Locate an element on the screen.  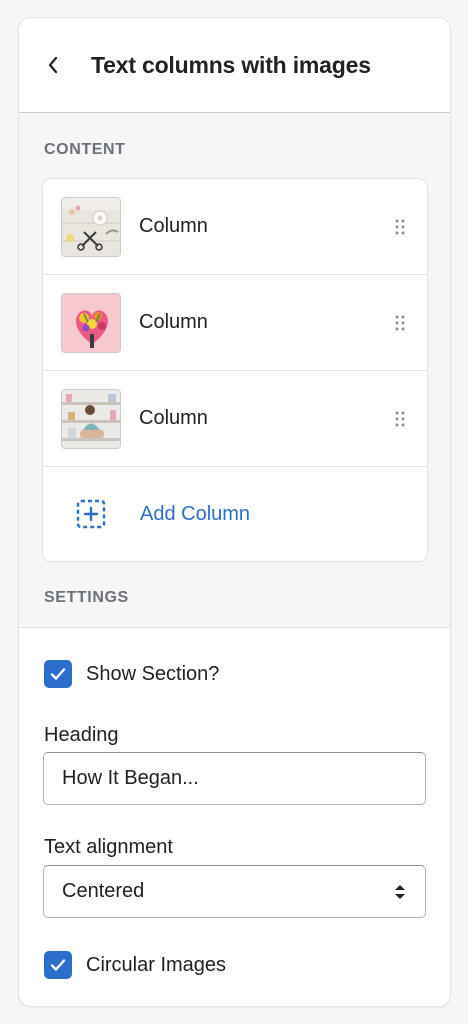
show-section-checkbox: Show Section? is located at coordinates (131, 674).